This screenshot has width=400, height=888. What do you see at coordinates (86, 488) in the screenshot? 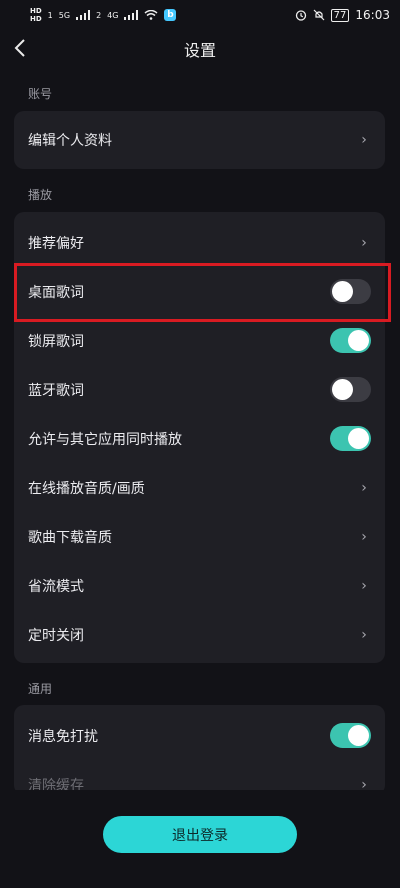
I see `row-label: 在线播放音质/画质` at bounding box center [86, 488].